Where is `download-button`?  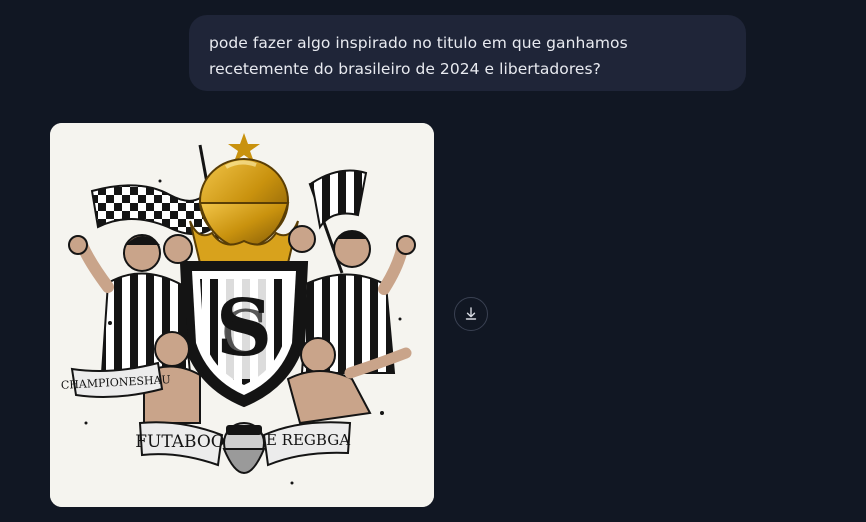
download-button is located at coordinates (471, 314).